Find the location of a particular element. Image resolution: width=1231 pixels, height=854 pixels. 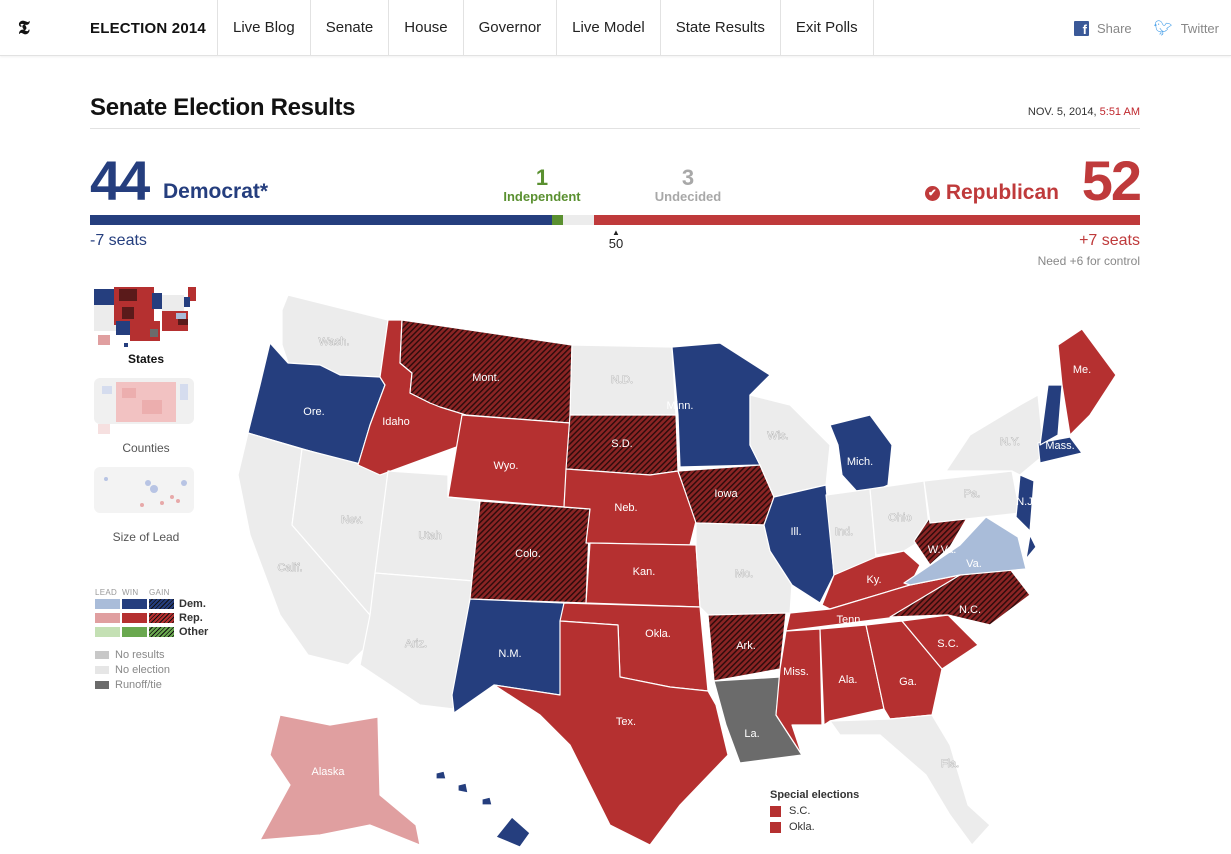

state-label-ore: Ore. is located at coordinates (313, 412).